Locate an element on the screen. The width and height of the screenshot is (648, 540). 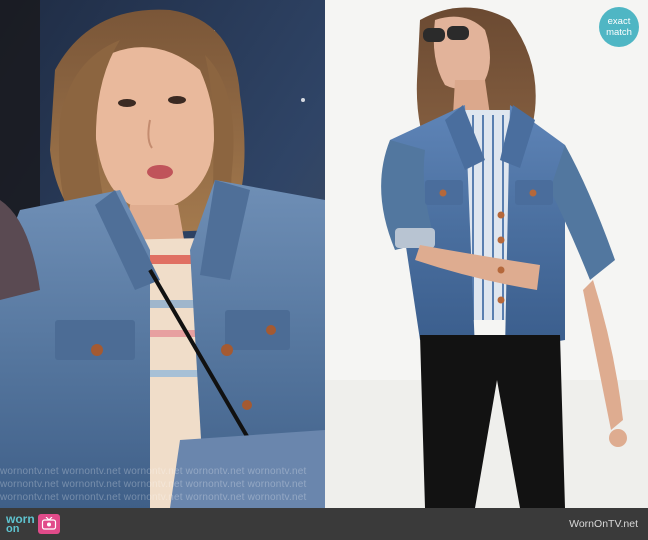
badge-line-1: exact is located at coordinates (619, 21).